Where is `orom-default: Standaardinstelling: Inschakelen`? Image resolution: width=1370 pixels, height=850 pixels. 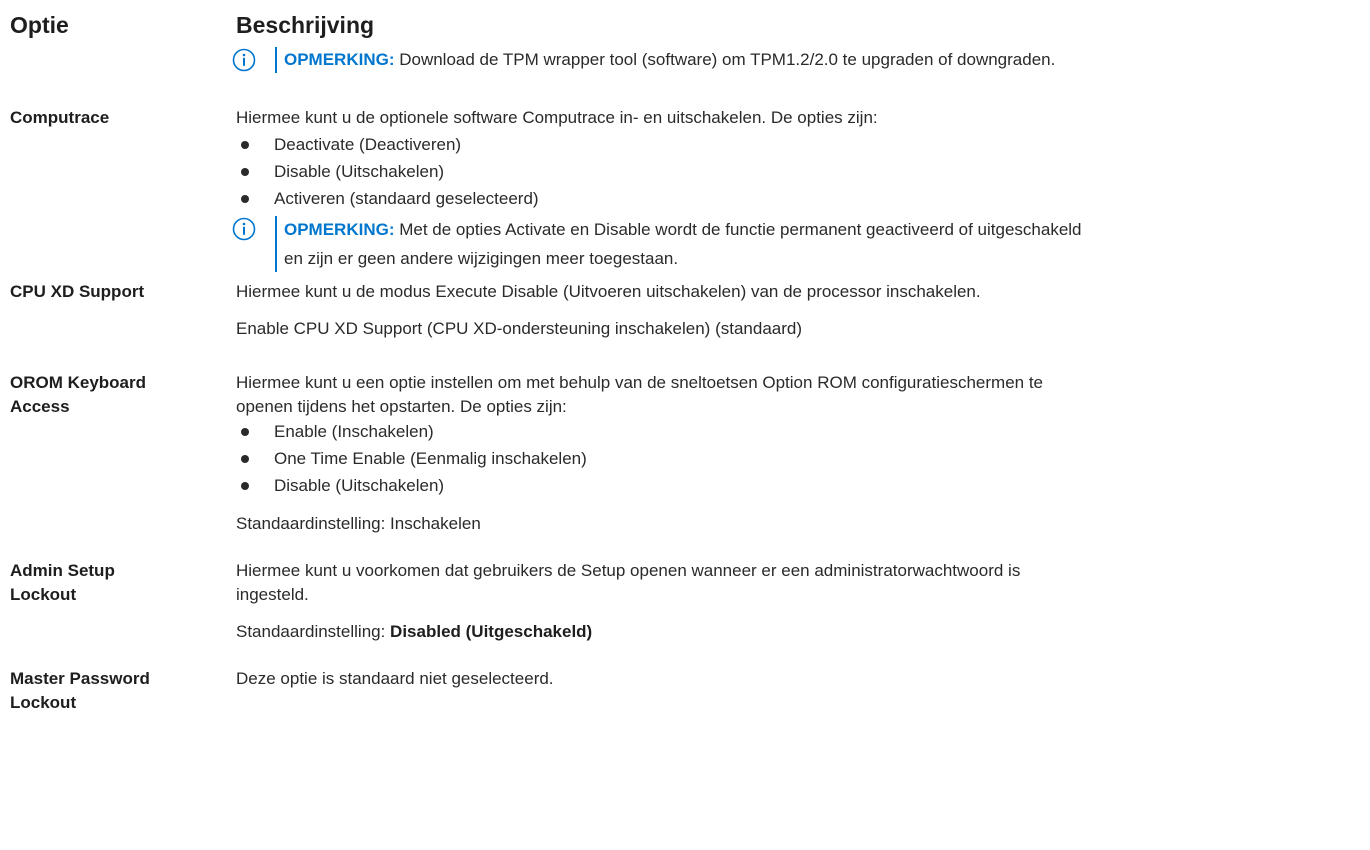 orom-default: Standaardinstelling: Inschakelen is located at coordinates (358, 523).